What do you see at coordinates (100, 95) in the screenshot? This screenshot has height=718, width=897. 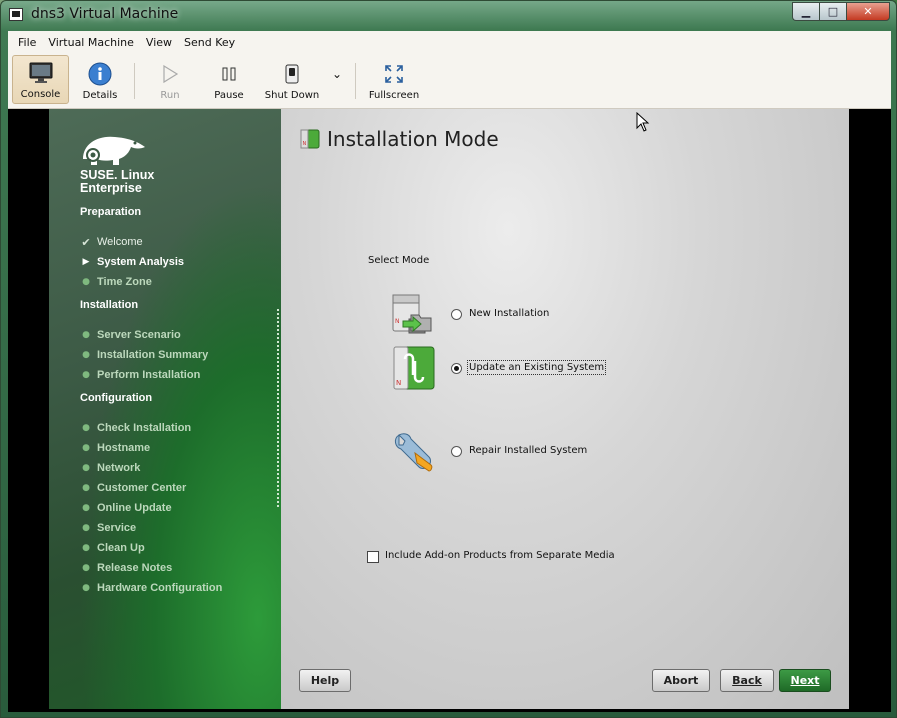 I see `details-label: Details` at bounding box center [100, 95].